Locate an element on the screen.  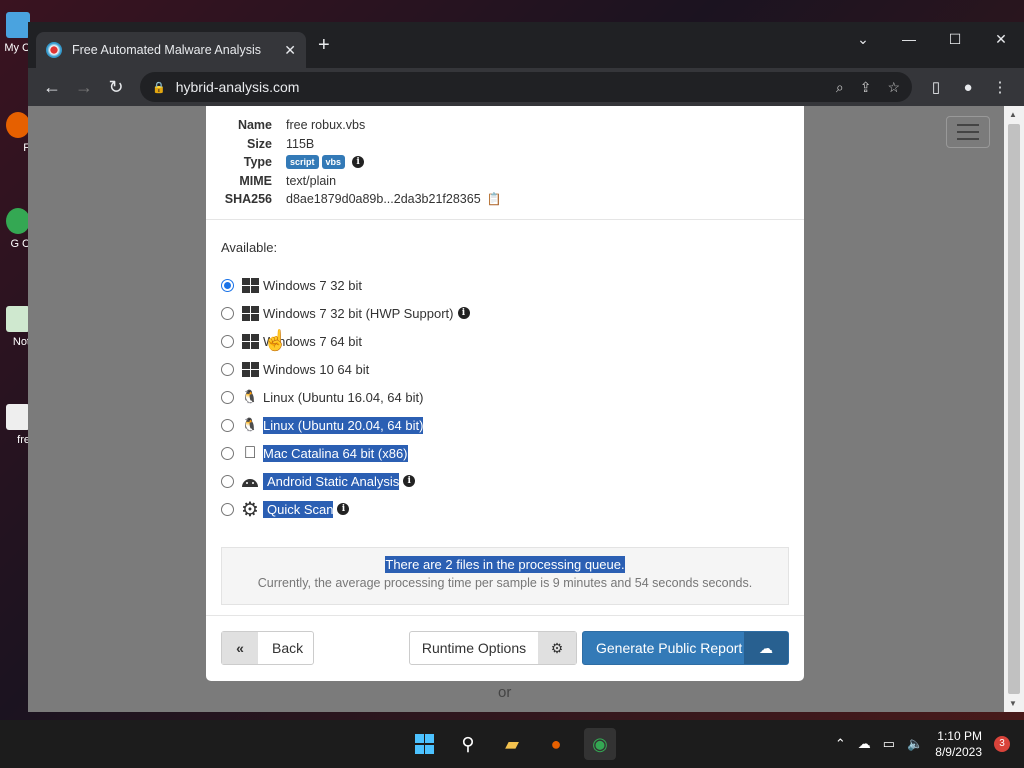
desktop-icon-firefox: F is located at coordinates (15, 133).